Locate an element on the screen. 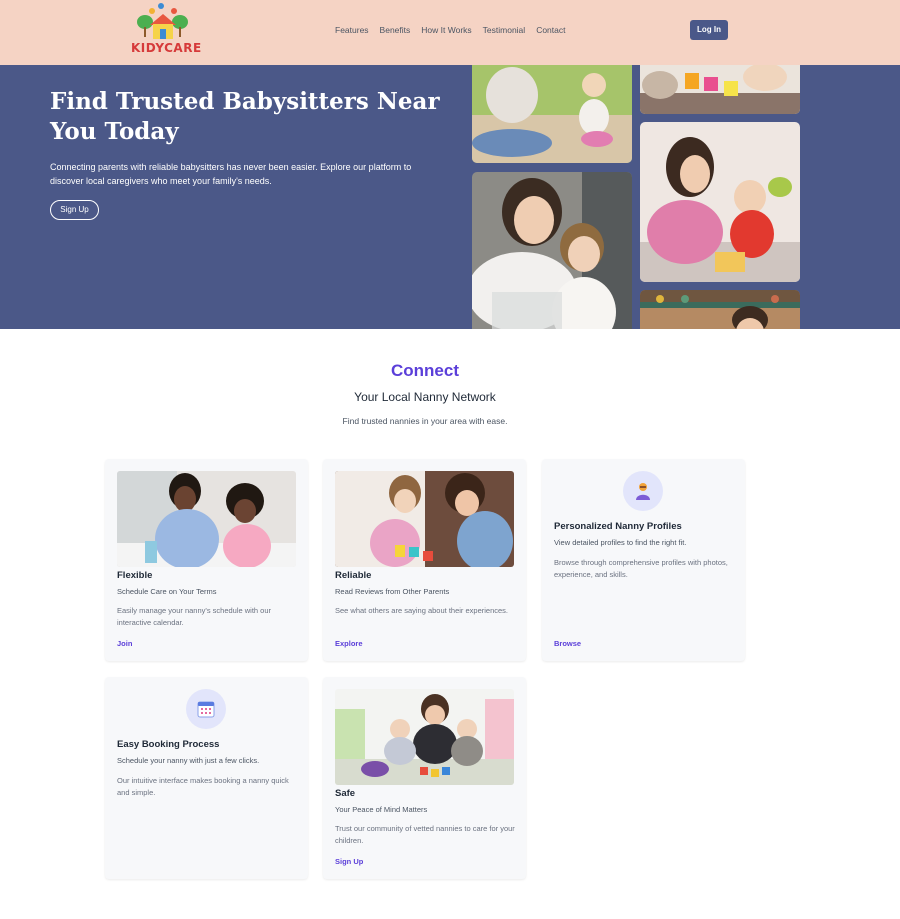  card-title: Flexible is located at coordinates (135, 575).